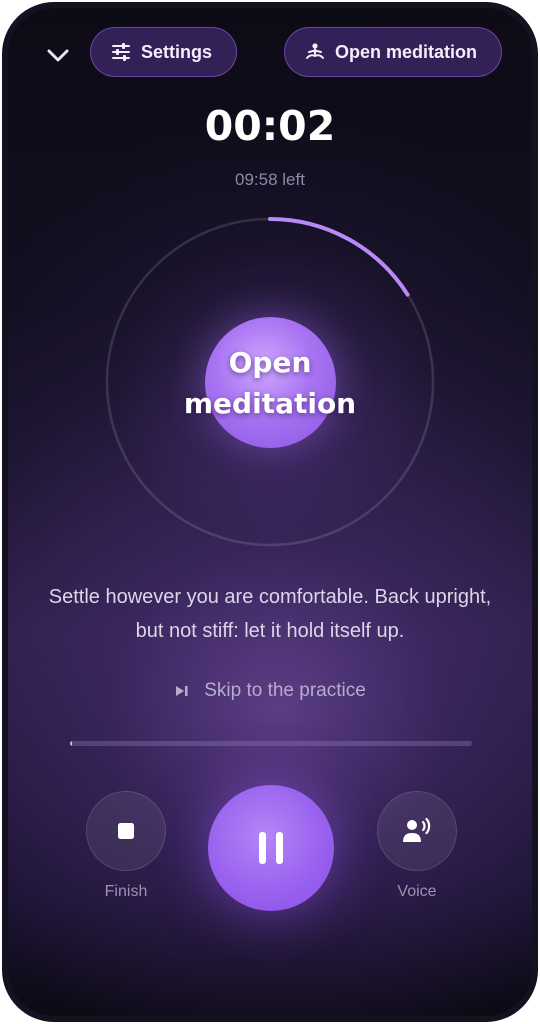 The image size is (540, 1024). I want to click on practice-selector-button: Open meditation, so click(393, 52).